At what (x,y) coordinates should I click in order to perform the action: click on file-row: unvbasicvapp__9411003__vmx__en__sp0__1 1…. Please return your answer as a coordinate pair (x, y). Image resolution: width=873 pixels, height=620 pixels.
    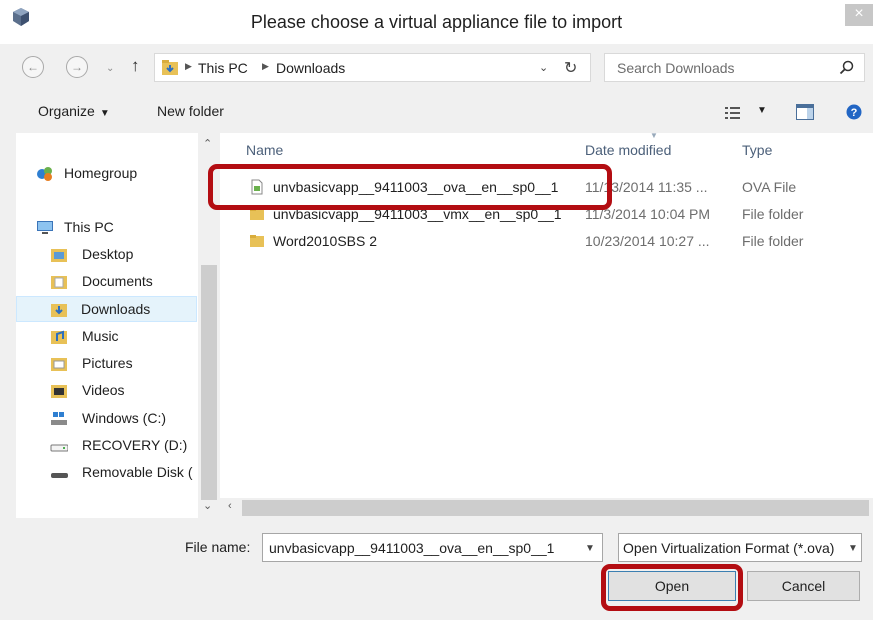
    Looking at the image, I should click on (546, 214).